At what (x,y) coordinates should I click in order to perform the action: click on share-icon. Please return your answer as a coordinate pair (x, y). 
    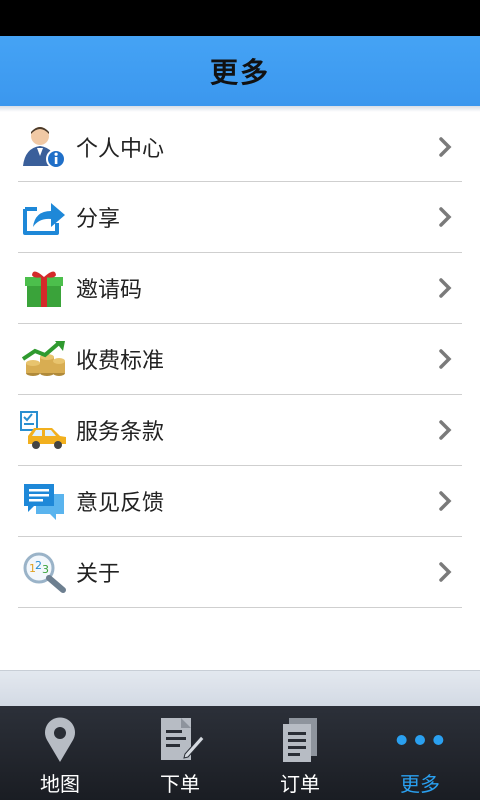
    Looking at the image, I should click on (44, 217).